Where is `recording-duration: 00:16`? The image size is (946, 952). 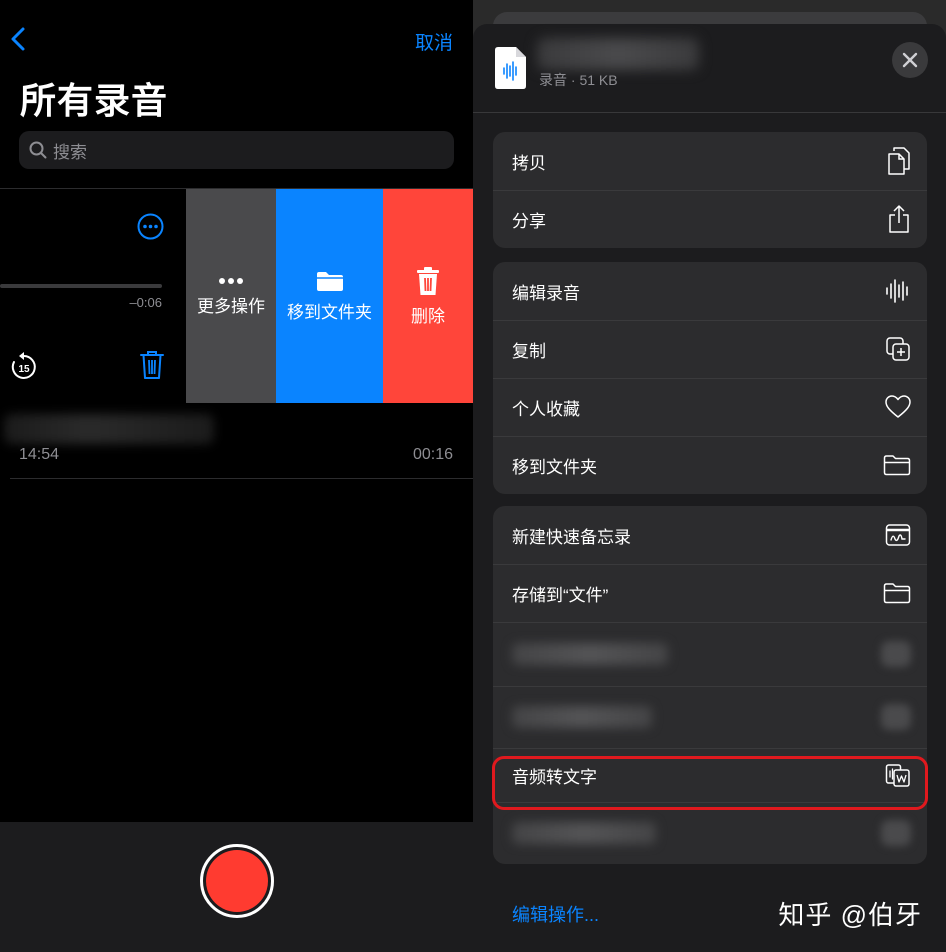
recording-duration: 00:16 is located at coordinates (432, 454).